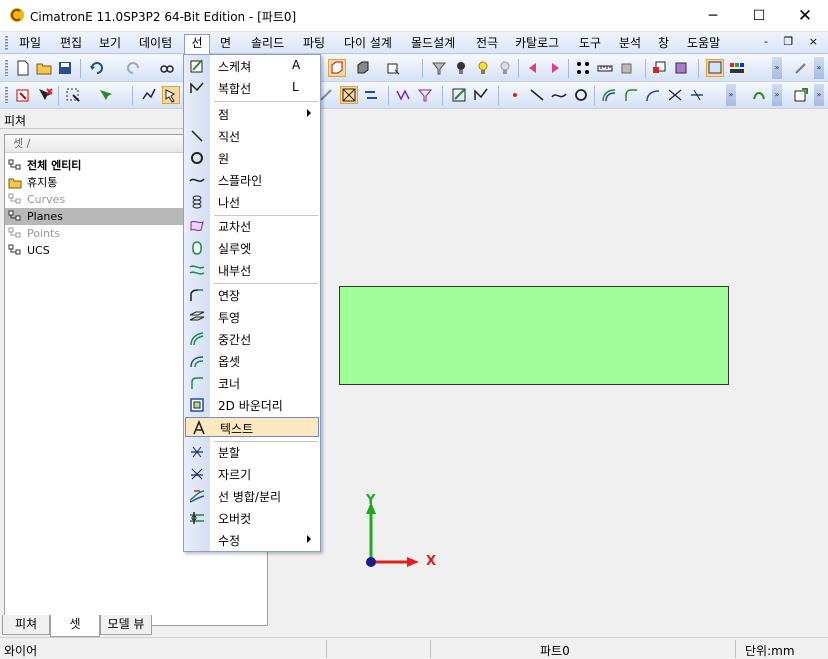 This screenshot has width=828, height=659. I want to click on menu-item-text: 텍스트, so click(252, 427).